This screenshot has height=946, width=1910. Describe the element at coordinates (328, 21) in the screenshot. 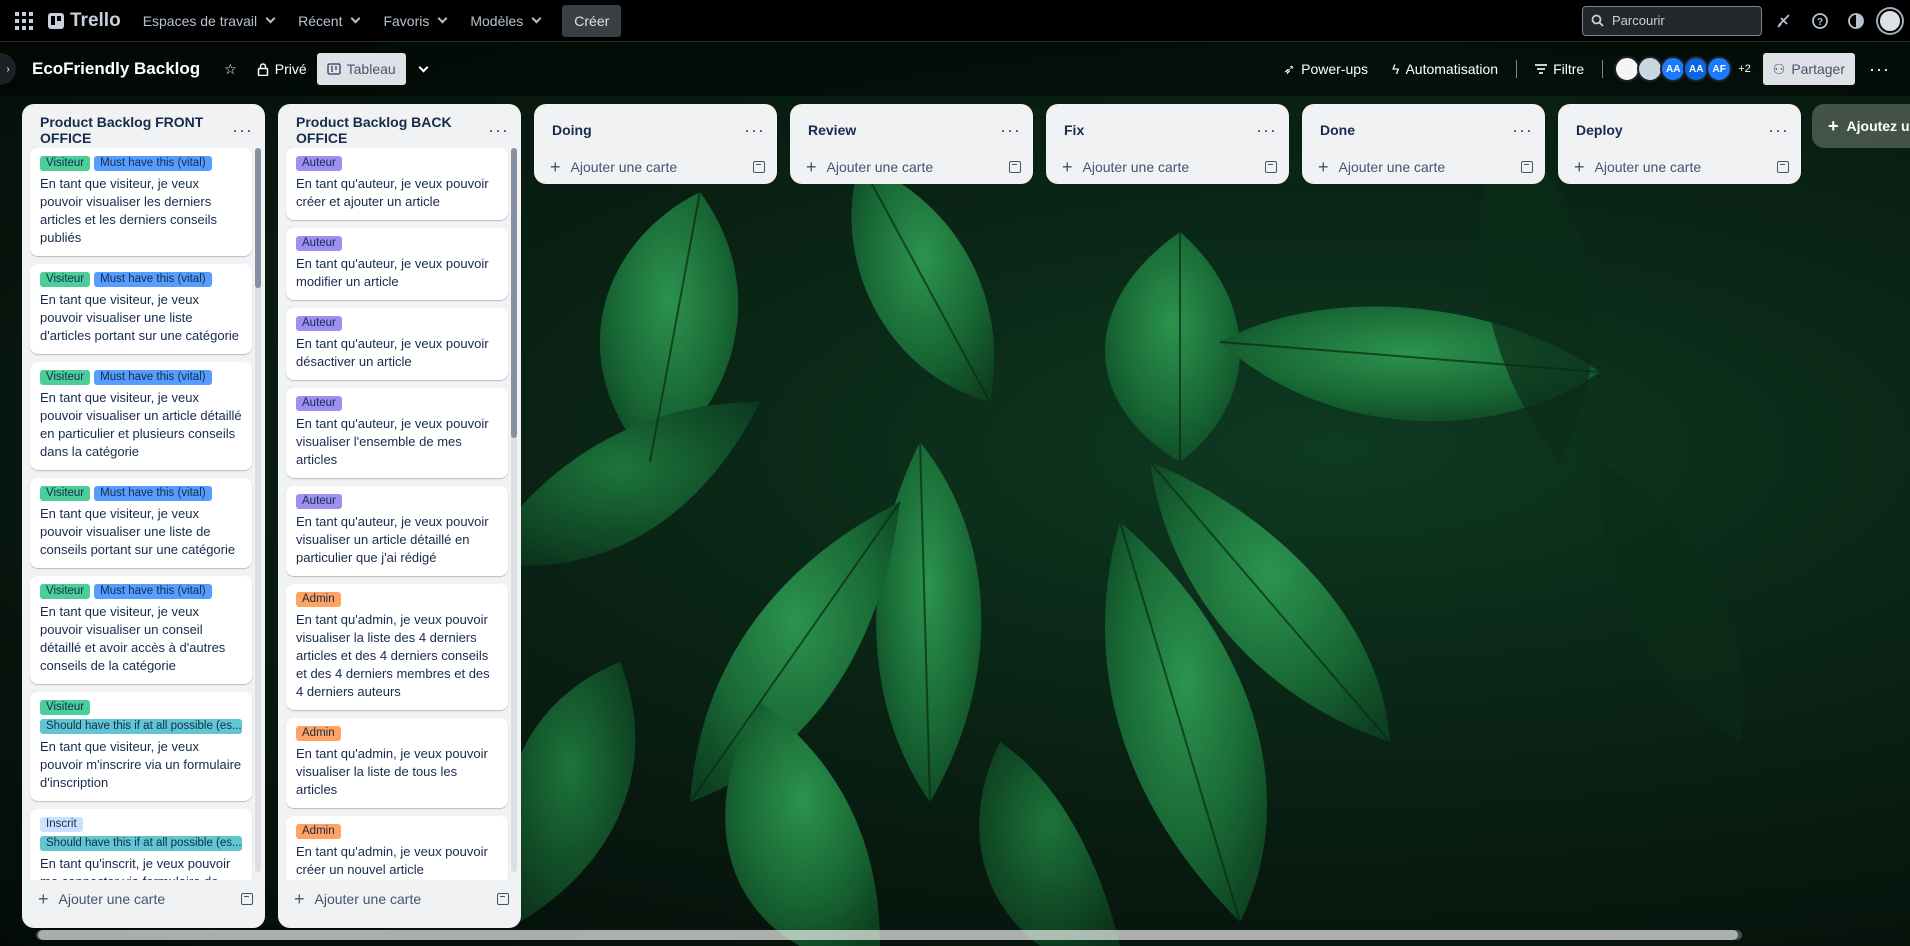

I see `nav-recent-button: Récent` at that location.